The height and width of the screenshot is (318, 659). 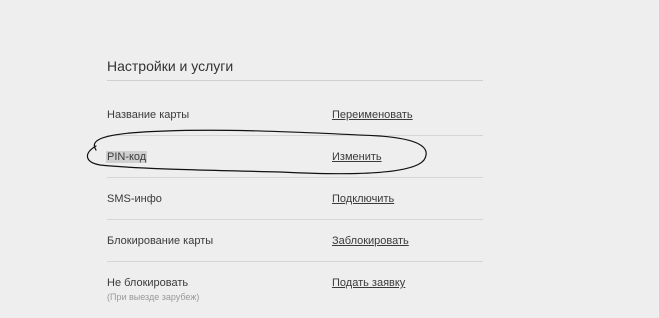 What do you see at coordinates (370, 241) in the screenshot?
I see `block-card-link: Заблокировать` at bounding box center [370, 241].